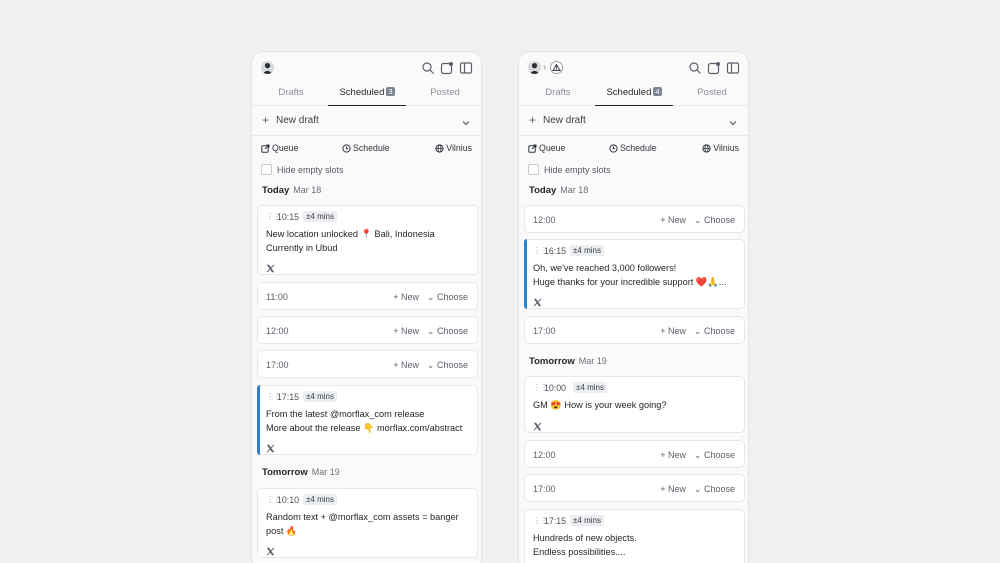 The image size is (1000, 563). What do you see at coordinates (532, 148) in the screenshot?
I see `external-link-icon` at bounding box center [532, 148].